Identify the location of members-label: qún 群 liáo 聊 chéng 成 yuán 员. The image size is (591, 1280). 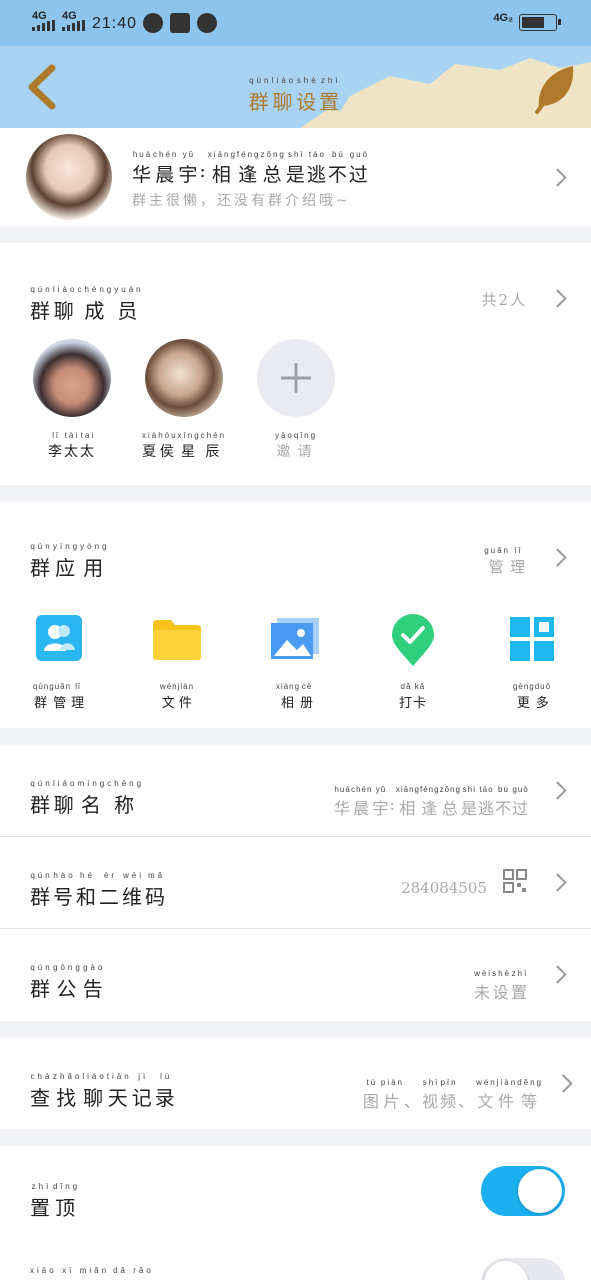
(87, 300).